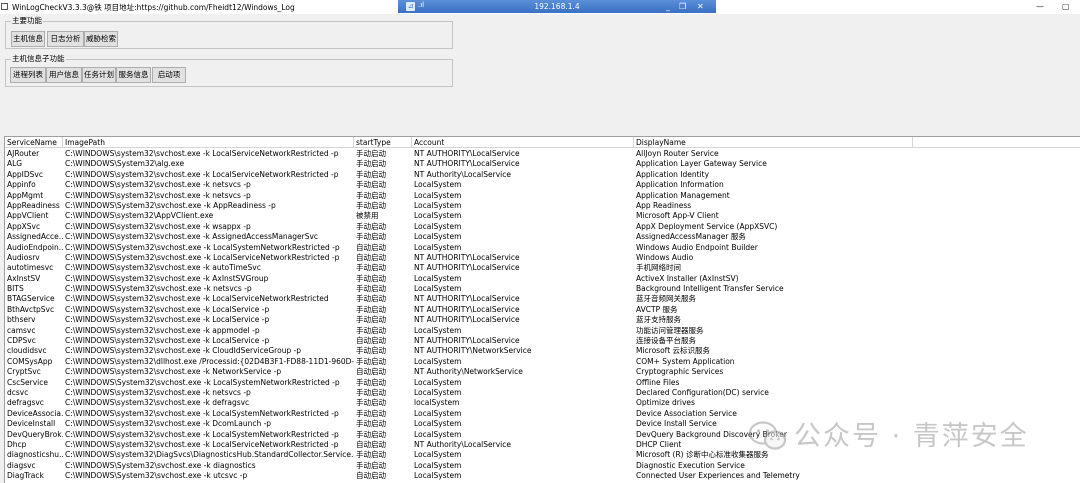  I want to click on remote-restore-button: ❐, so click(682, 6).